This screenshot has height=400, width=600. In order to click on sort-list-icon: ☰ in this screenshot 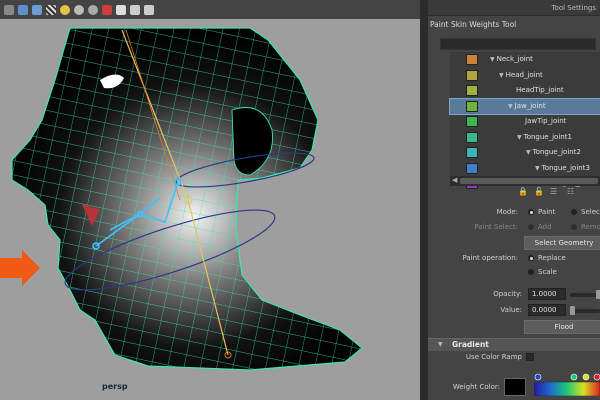, I will do `click(554, 191)`.